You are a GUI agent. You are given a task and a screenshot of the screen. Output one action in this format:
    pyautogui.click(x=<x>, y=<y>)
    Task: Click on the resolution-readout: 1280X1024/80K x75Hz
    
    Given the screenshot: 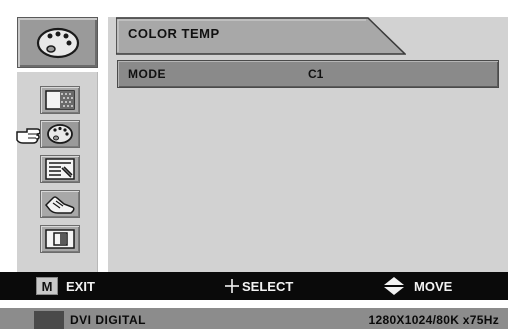 What is the action you would take?
    pyautogui.click(x=433, y=320)
    